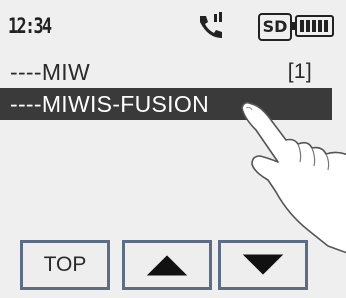 The width and height of the screenshot is (346, 298). Describe the element at coordinates (30, 26) in the screenshot. I see `clock: 12:34` at that location.